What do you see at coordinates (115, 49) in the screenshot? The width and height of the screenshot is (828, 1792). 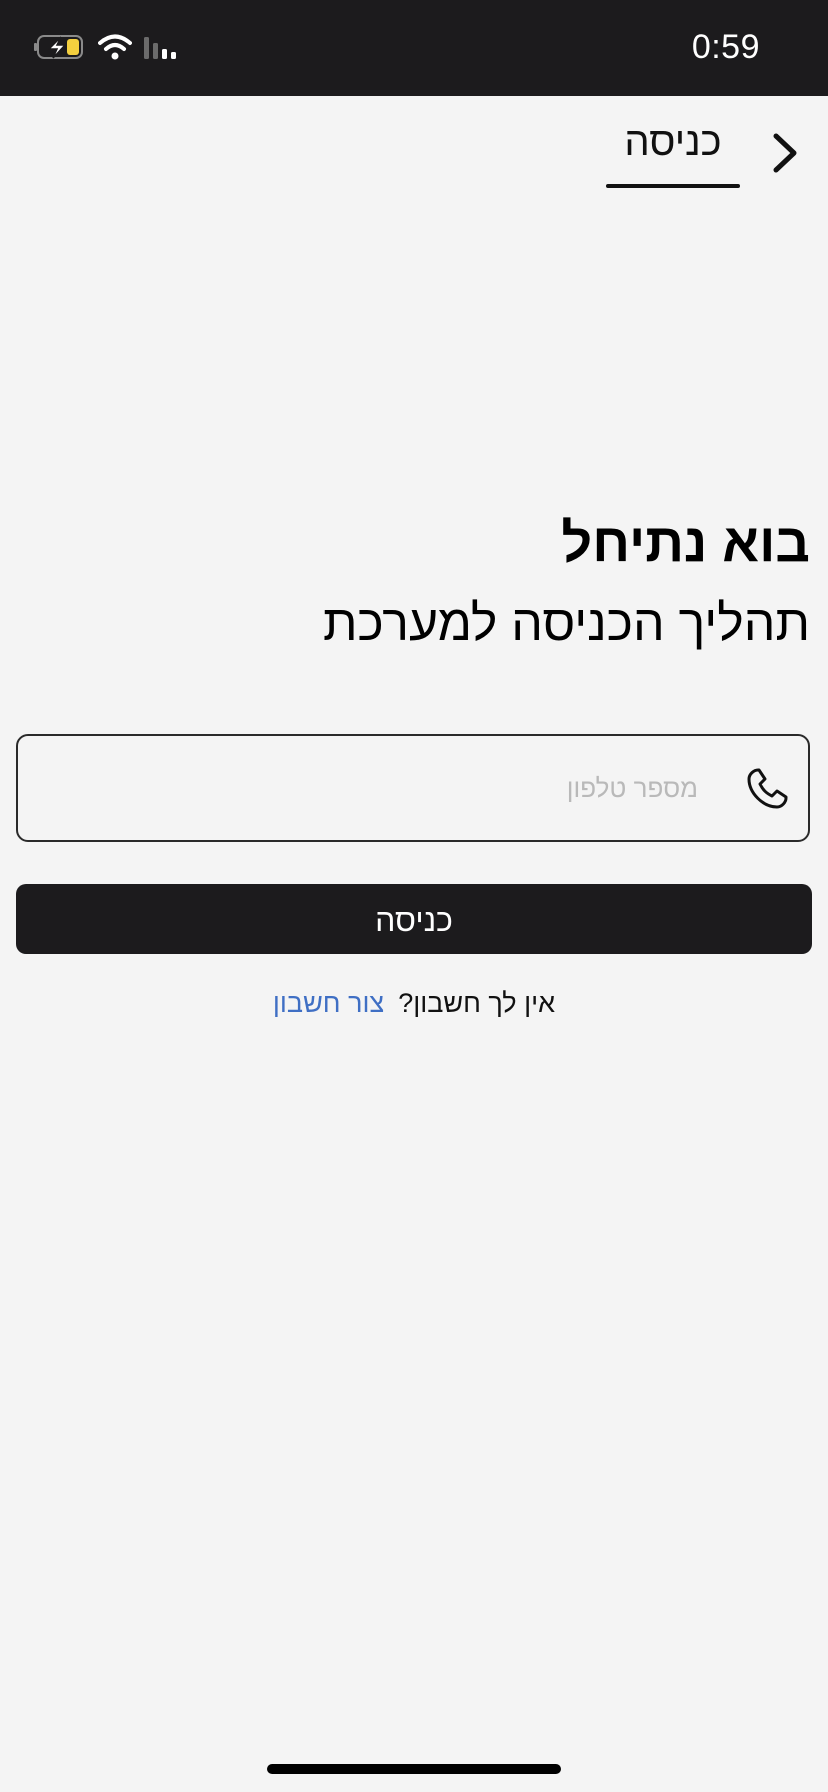 I see `wifi-icon` at bounding box center [115, 49].